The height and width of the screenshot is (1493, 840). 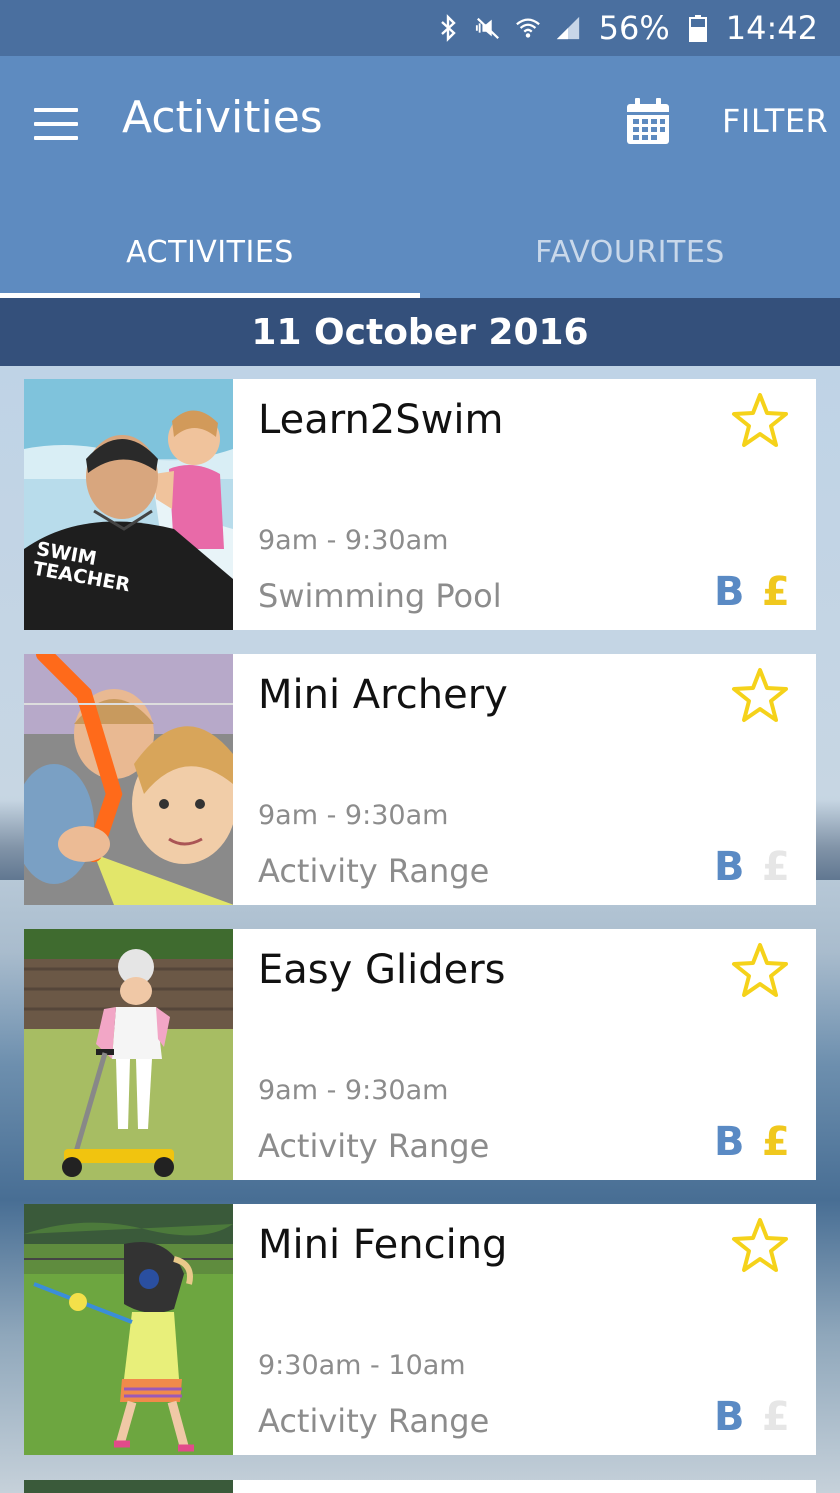 What do you see at coordinates (508, 28) in the screenshot?
I see `status-icons` at bounding box center [508, 28].